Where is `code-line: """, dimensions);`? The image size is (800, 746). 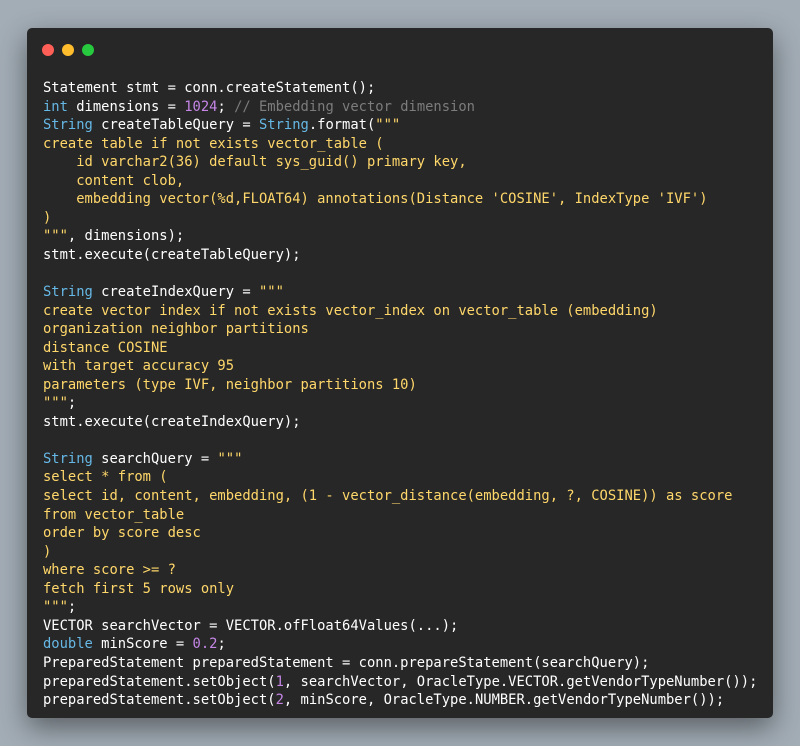 code-line: """, dimensions); is located at coordinates (400, 236).